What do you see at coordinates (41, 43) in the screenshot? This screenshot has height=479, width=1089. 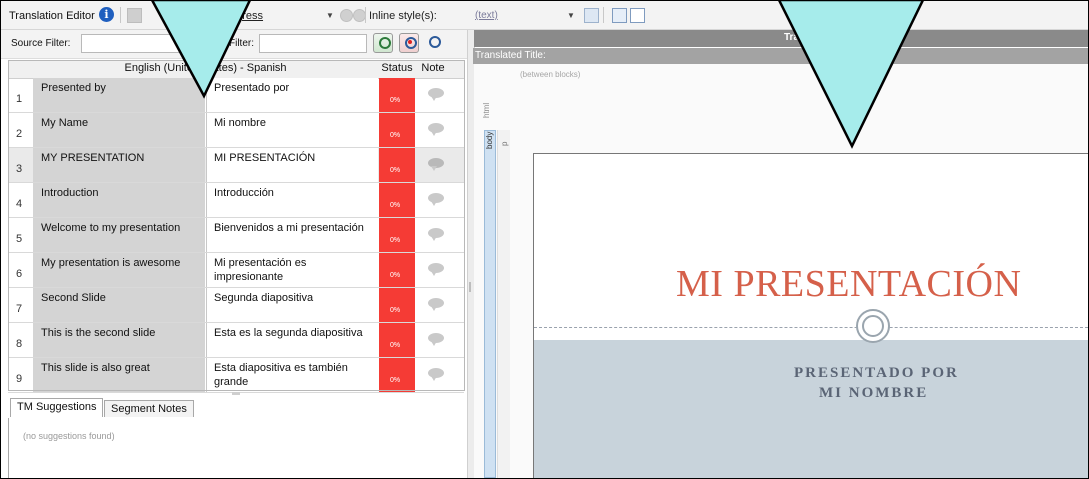 I see `source-filter-label: Source Filter:` at bounding box center [41, 43].